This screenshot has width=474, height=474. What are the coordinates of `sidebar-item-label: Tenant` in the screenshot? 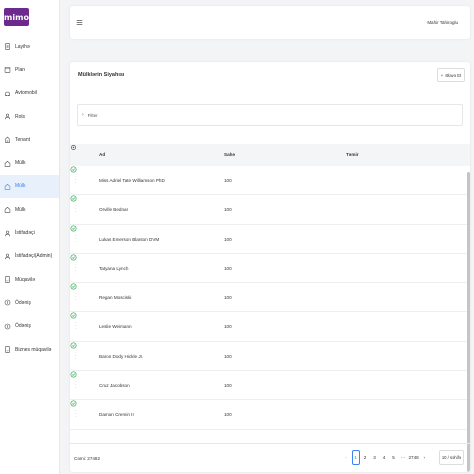 It's located at (23, 139).